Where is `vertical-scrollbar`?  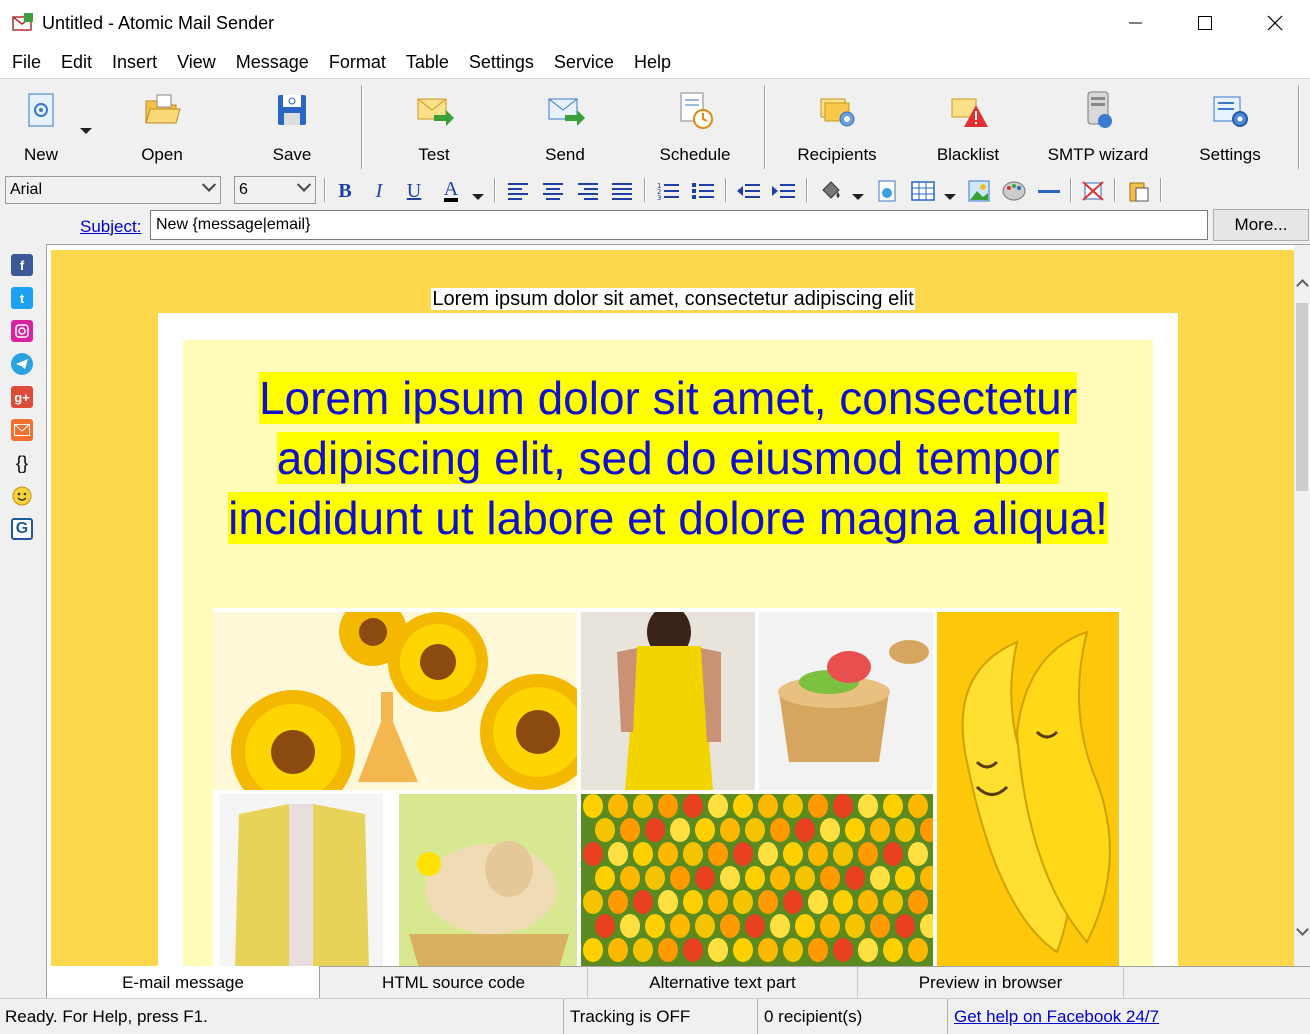 vertical-scrollbar is located at coordinates (1302, 605).